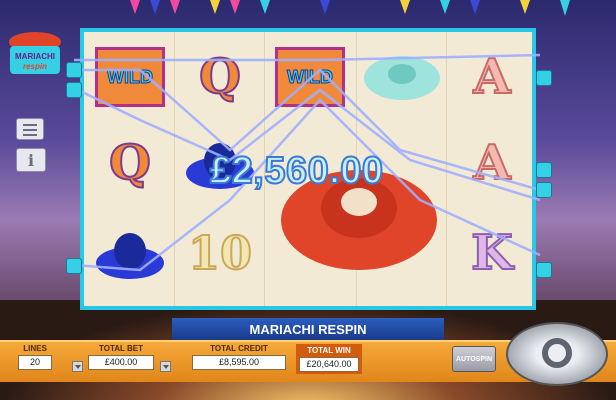  What do you see at coordinates (474, 359) in the screenshot?
I see `autospin-button: AUTOSPIN` at bounding box center [474, 359].